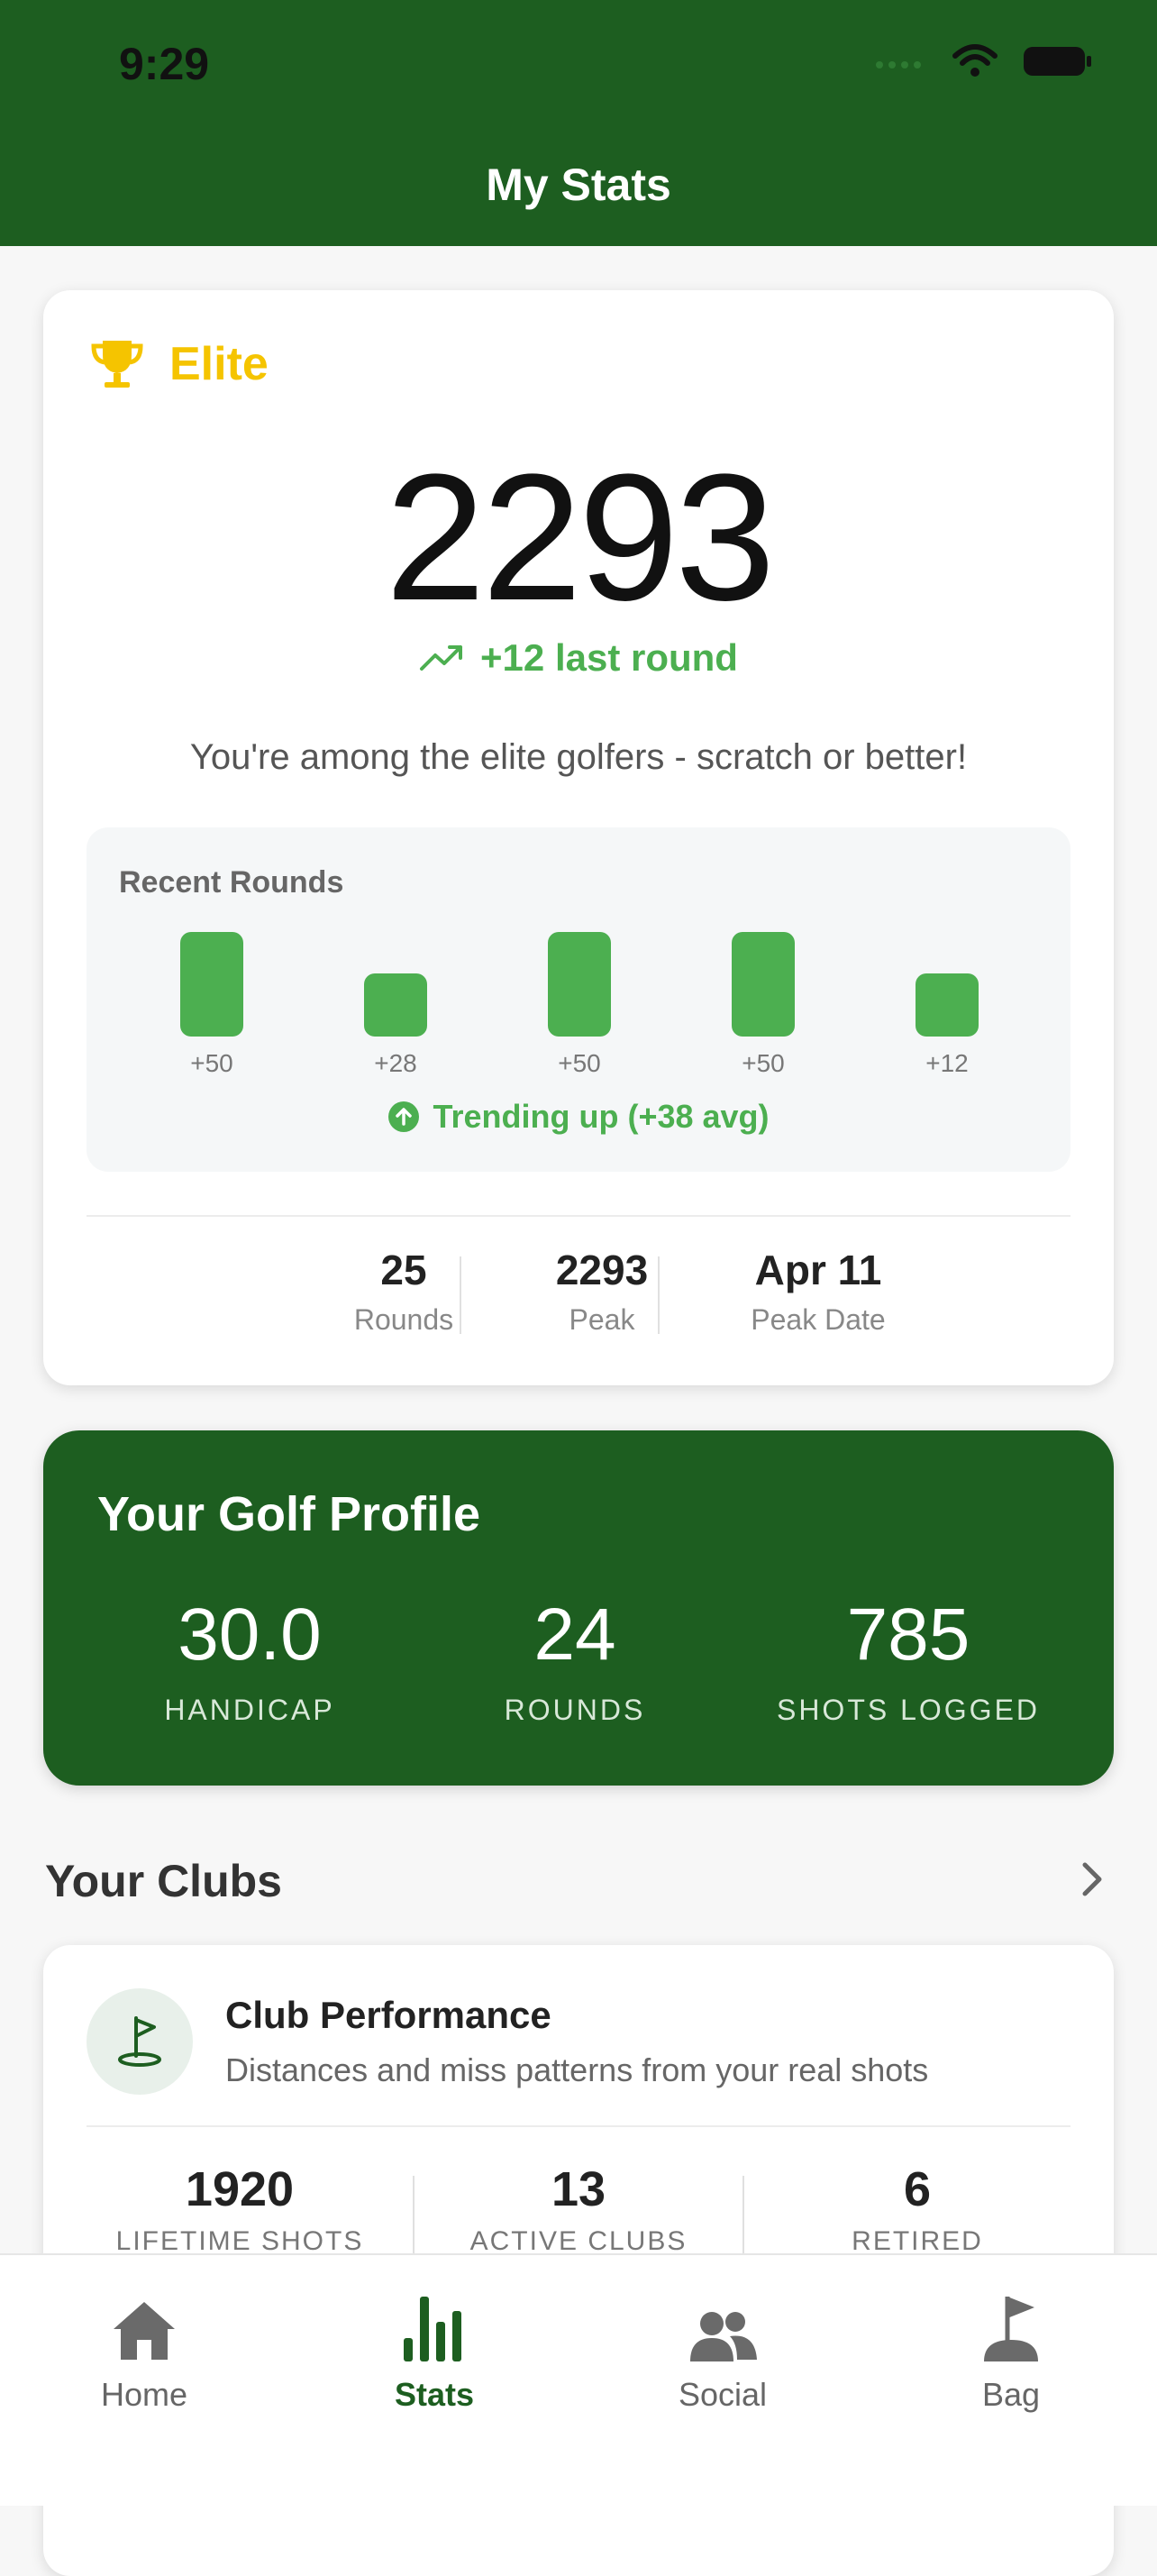 This screenshot has height=2576, width=1157. I want to click on golf-flag-icon, so click(139, 2041).